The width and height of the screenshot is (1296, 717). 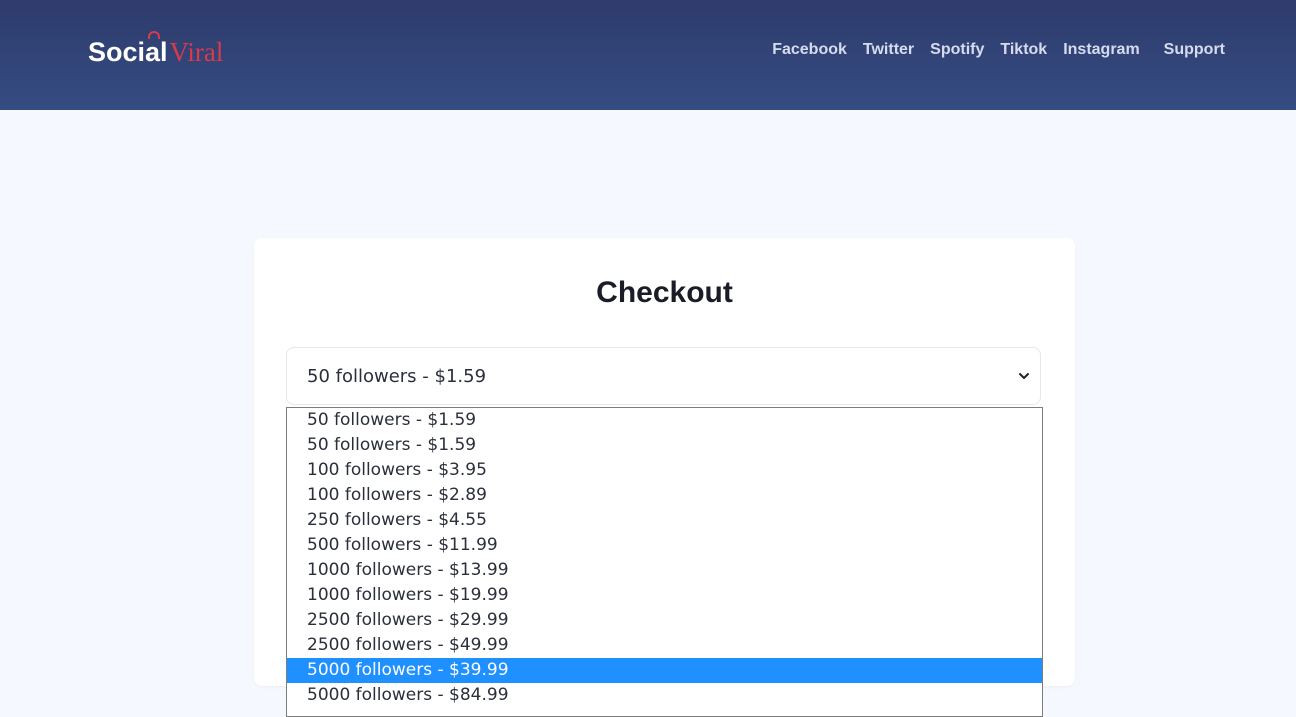 What do you see at coordinates (664, 620) in the screenshot?
I see `dropdown-option: 2500 followers - $29.99` at bounding box center [664, 620].